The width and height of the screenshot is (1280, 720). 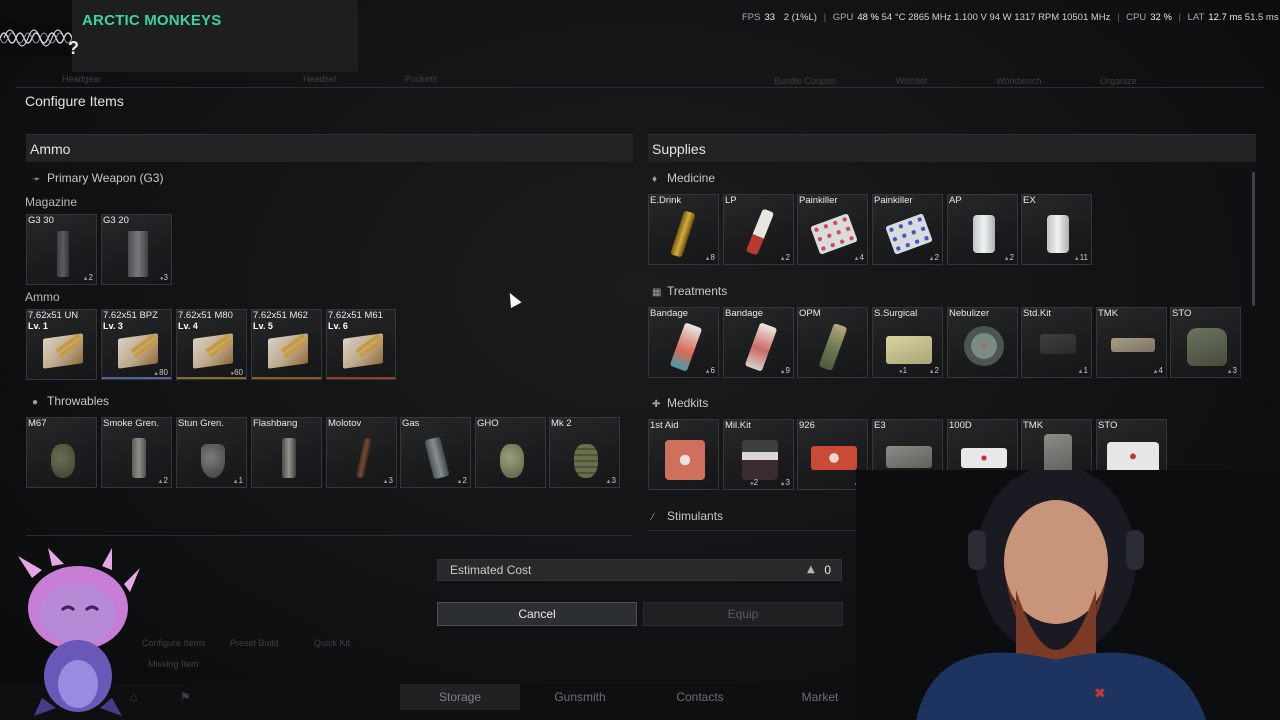 I want to click on frag-grenade-icon, so click(x=63, y=461).